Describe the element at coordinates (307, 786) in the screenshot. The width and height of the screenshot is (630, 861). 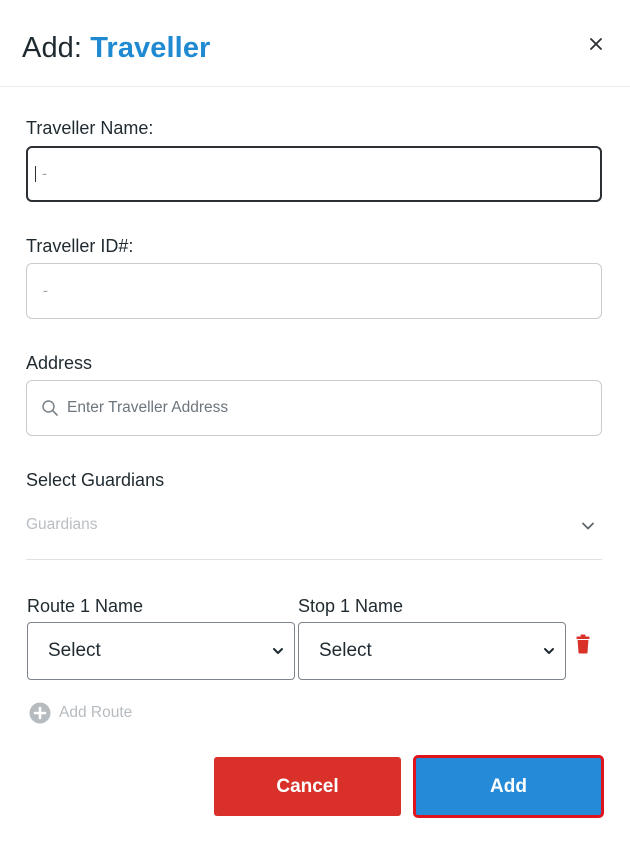
I see `cancel-button: Cancel` at that location.